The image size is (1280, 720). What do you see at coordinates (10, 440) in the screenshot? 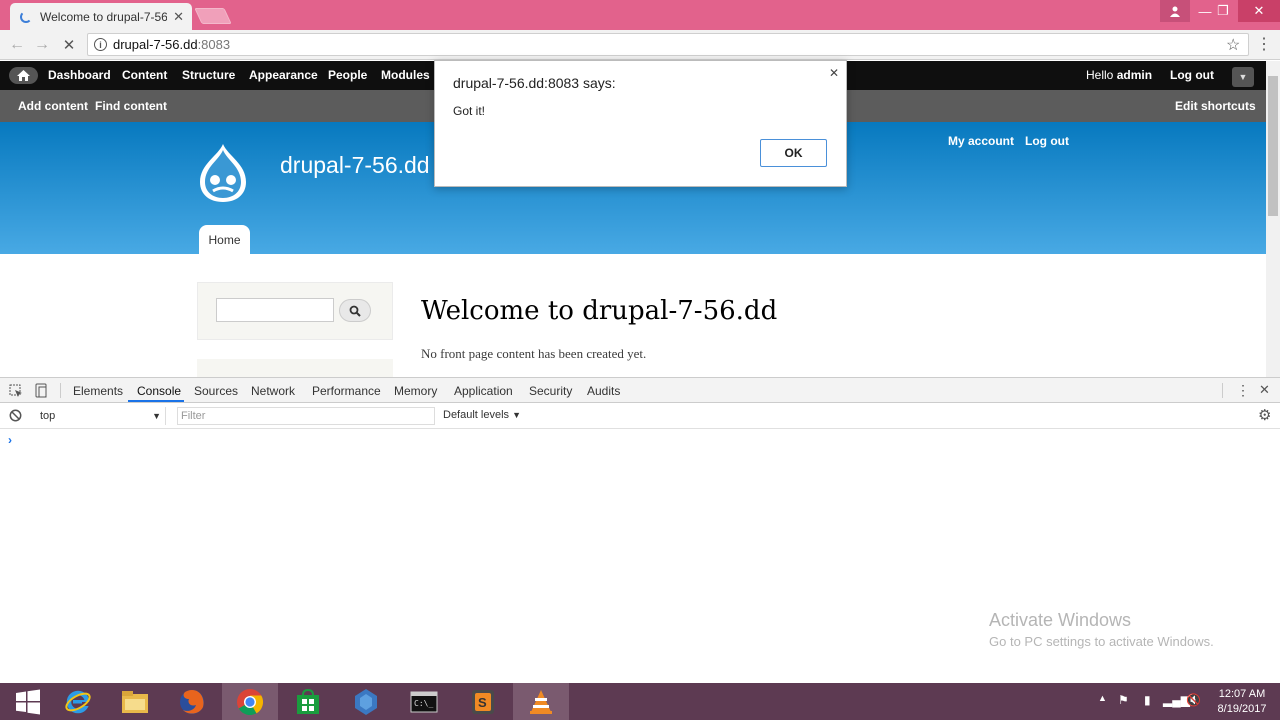
I see `console-prompt: ›` at bounding box center [10, 440].